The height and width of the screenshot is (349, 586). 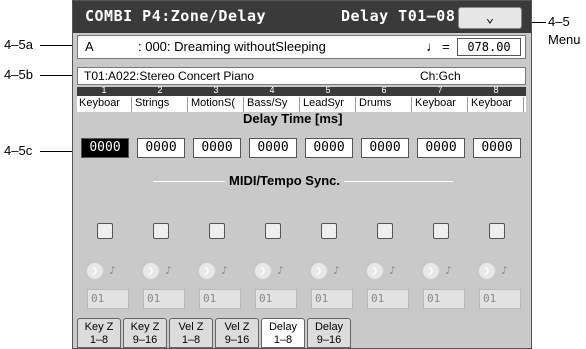 I want to click on midi-tempo-sync-label: MIDI/Tempo Sync., so click(x=284, y=180).